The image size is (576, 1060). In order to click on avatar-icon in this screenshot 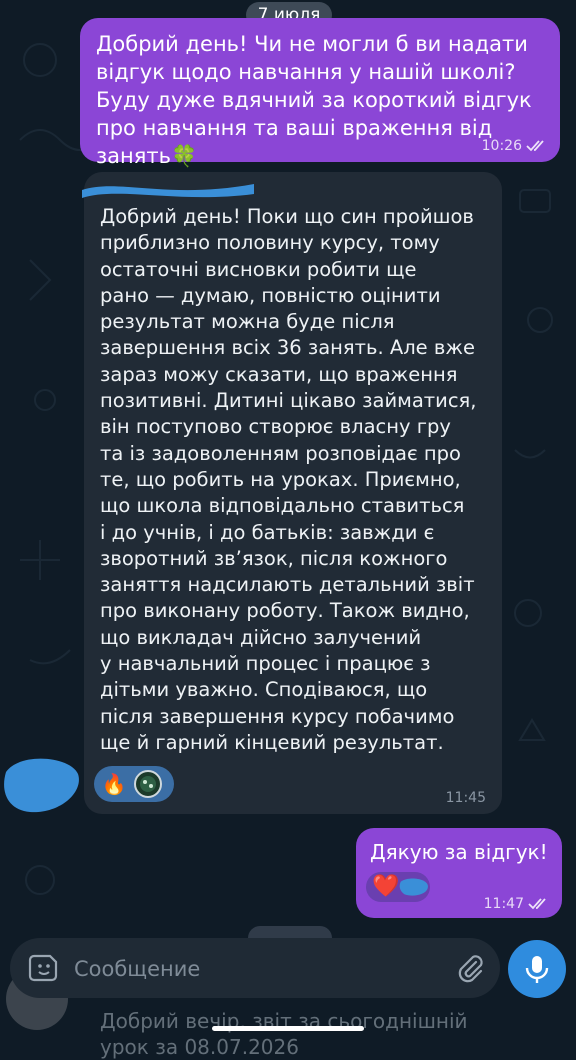, I will do `click(148, 784)`.